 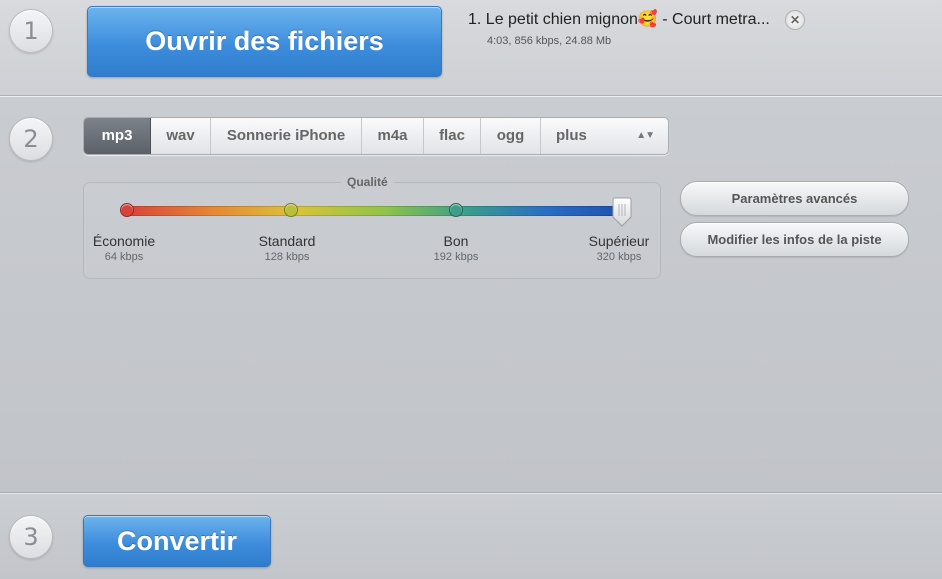 I want to click on convert-section: 3 Convertir, so click(x=471, y=536).